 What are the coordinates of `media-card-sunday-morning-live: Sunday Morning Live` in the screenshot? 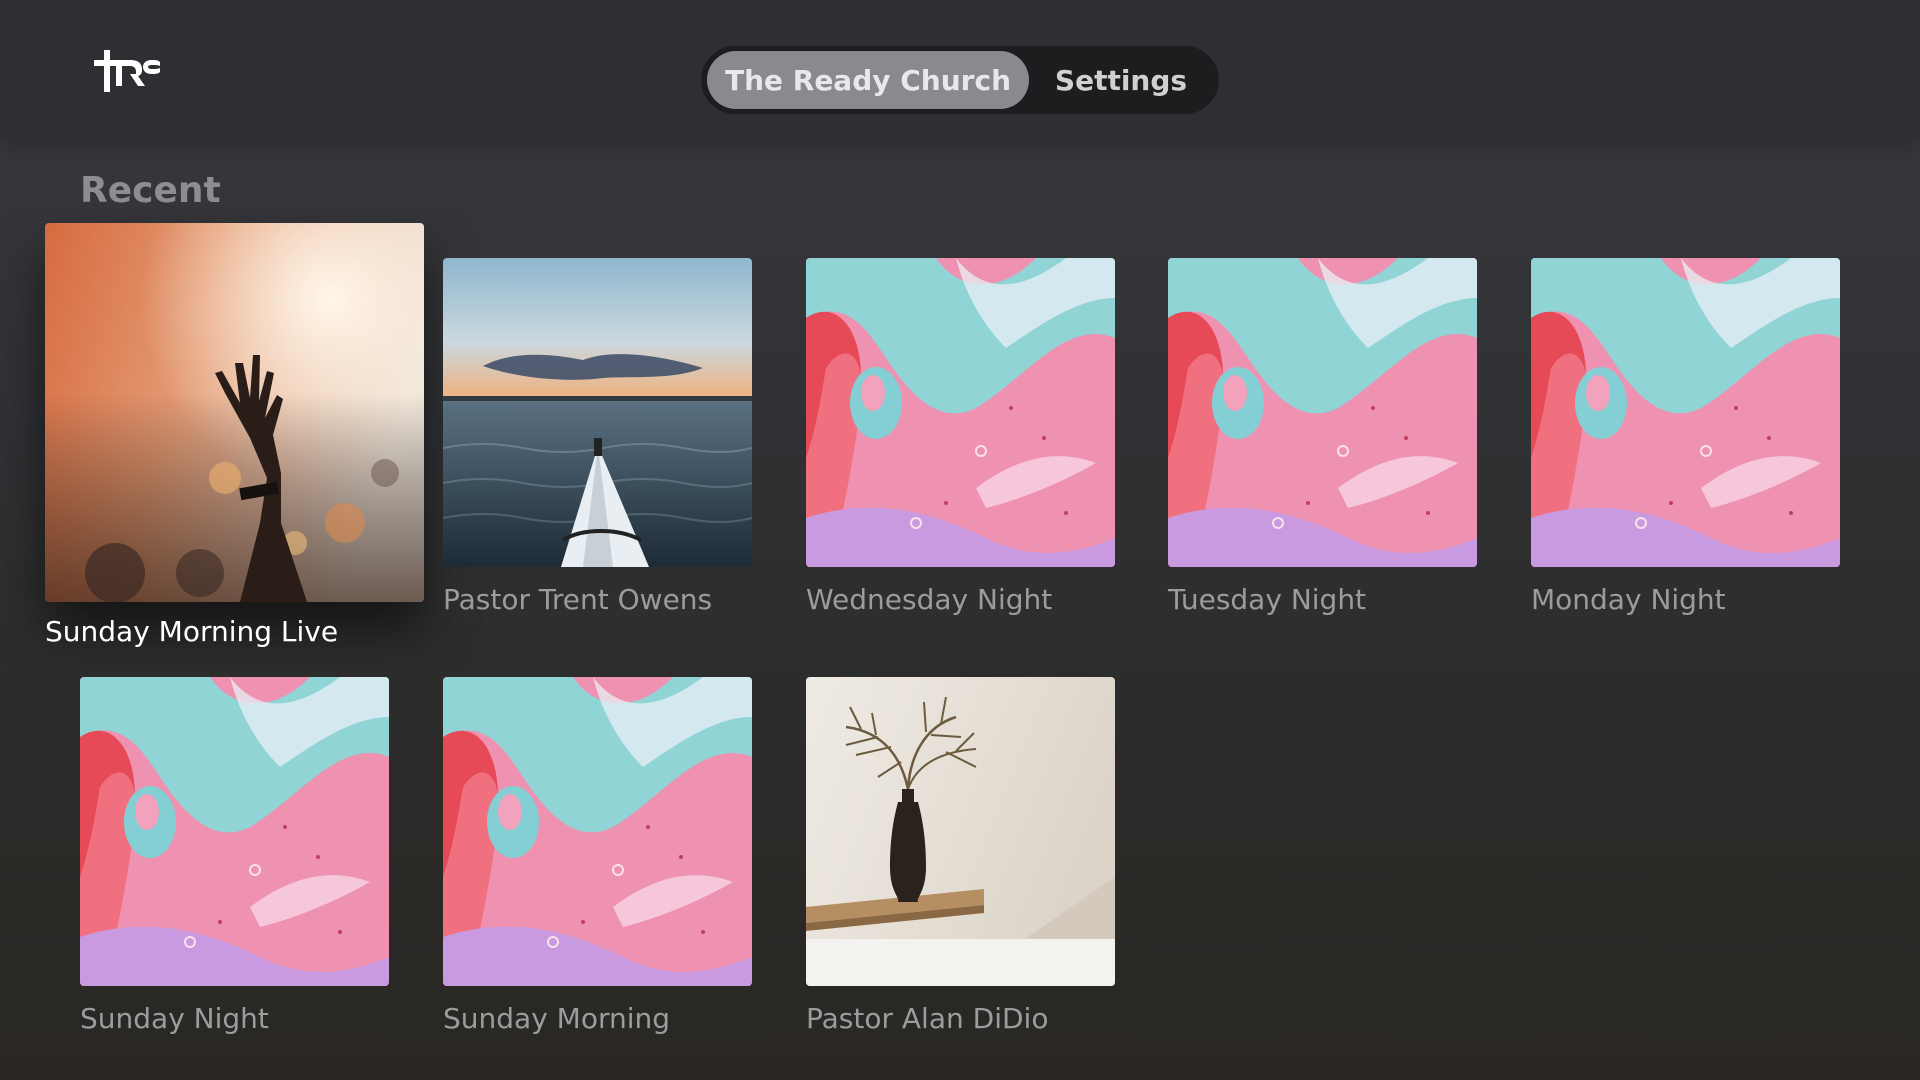 It's located at (234, 435).